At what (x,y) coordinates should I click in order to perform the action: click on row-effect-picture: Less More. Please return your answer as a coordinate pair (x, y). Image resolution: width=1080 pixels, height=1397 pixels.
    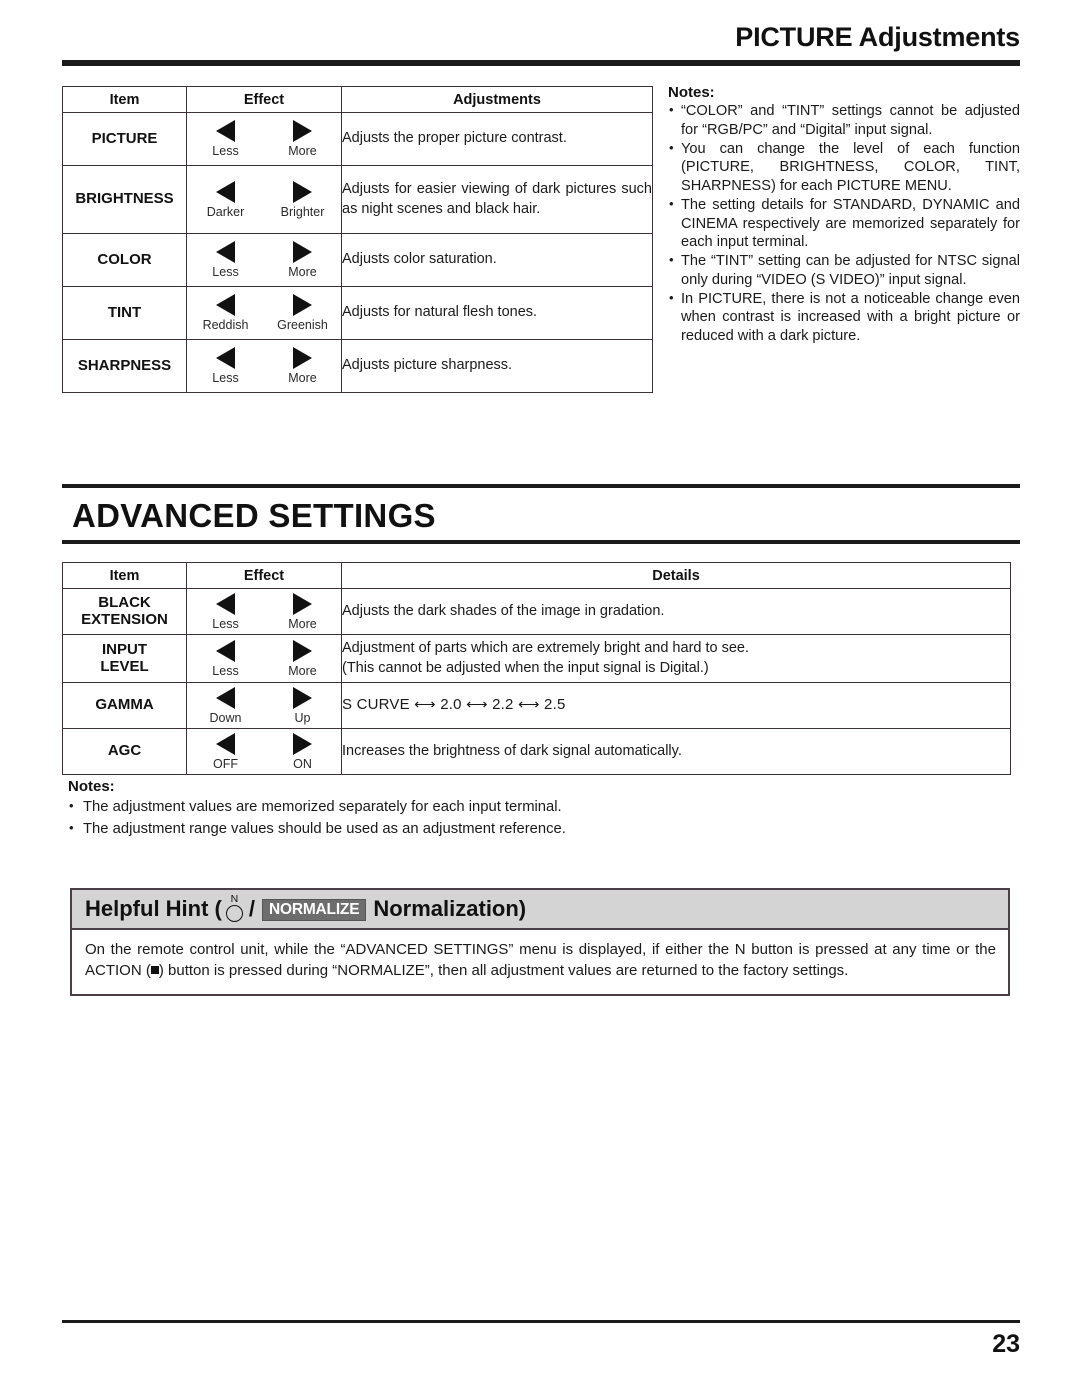
    Looking at the image, I should click on (264, 139).